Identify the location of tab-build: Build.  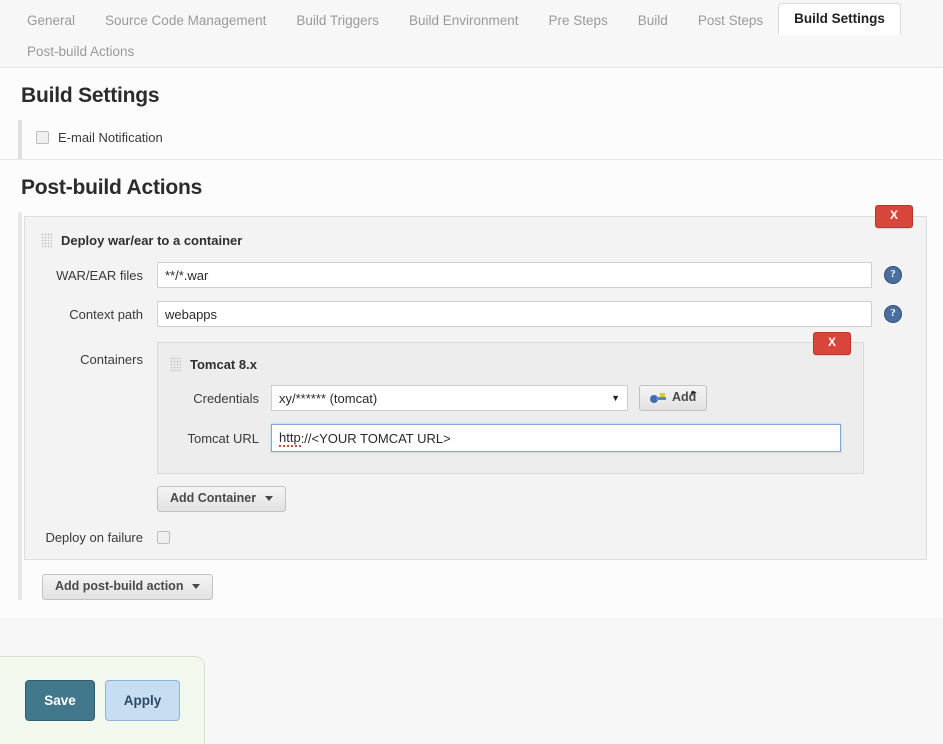
(653, 21).